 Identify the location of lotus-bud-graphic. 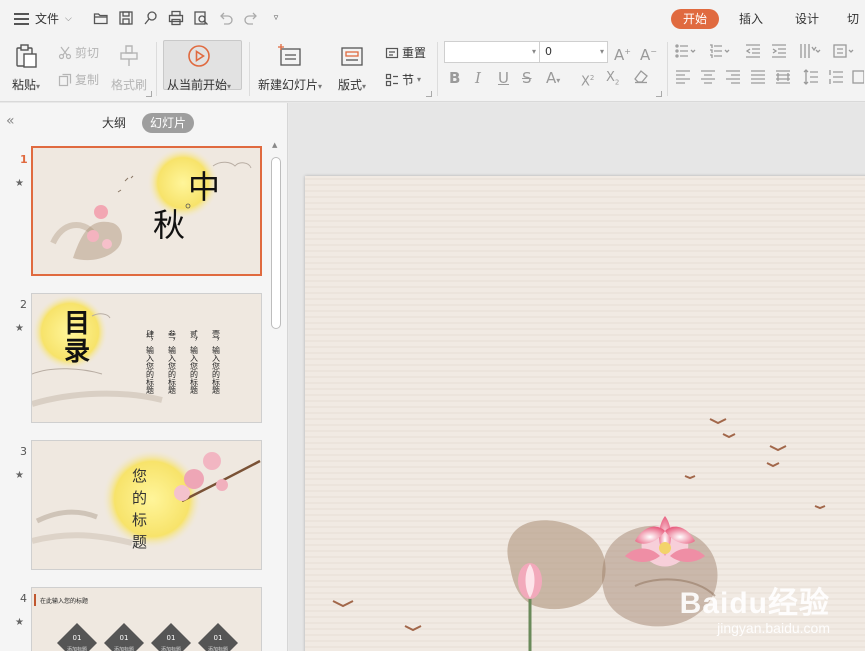
(530, 581).